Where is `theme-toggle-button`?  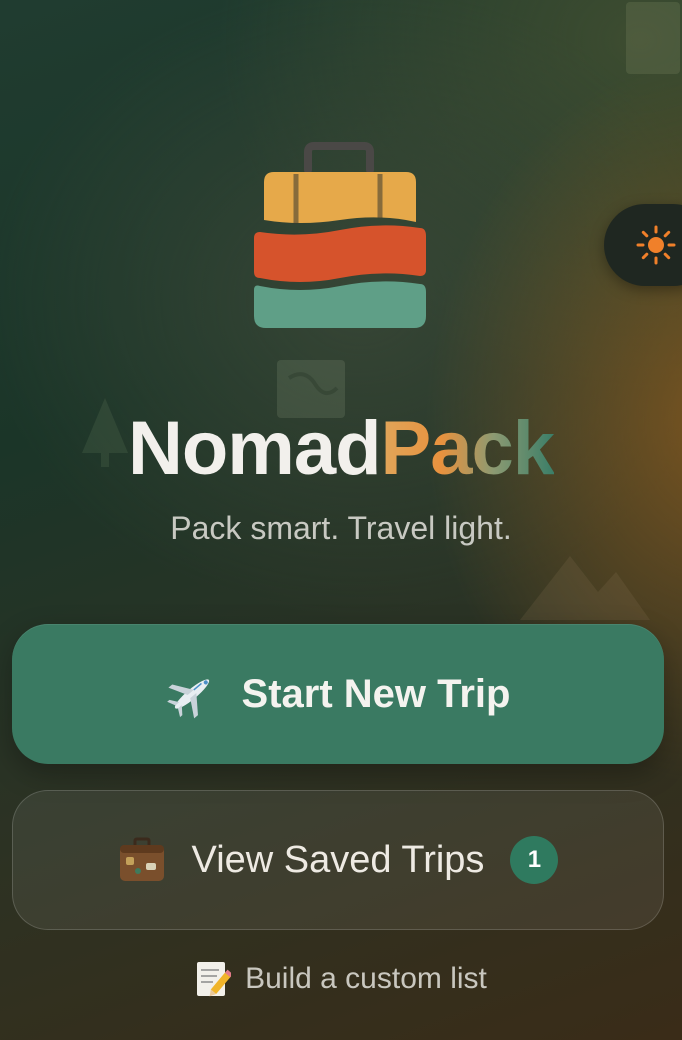
theme-toggle-button is located at coordinates (643, 245).